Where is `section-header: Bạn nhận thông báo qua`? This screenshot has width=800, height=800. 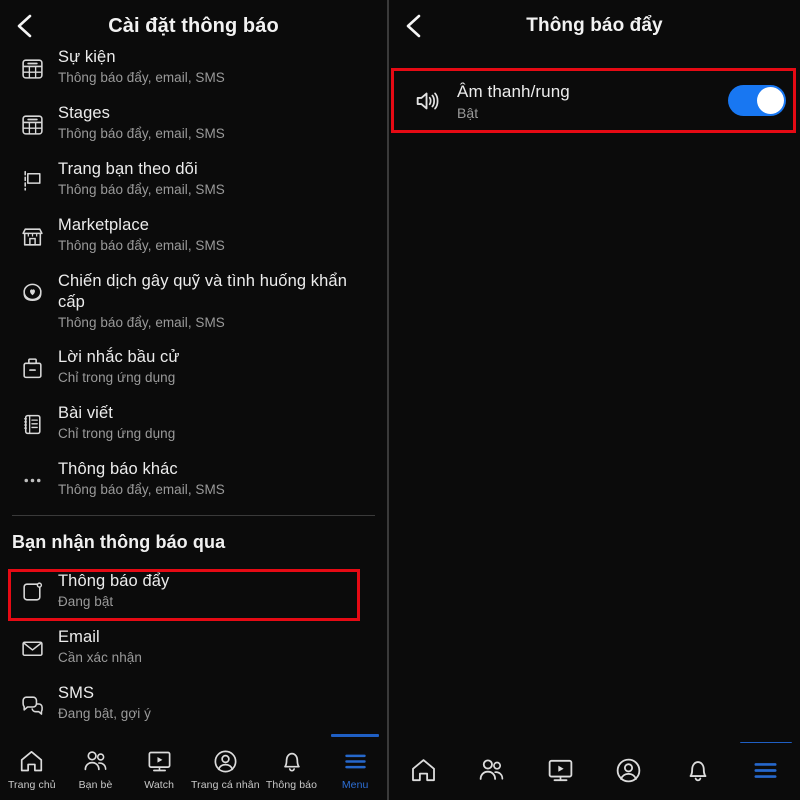
section-header: Bạn nhận thông báo qua is located at coordinates (119, 542).